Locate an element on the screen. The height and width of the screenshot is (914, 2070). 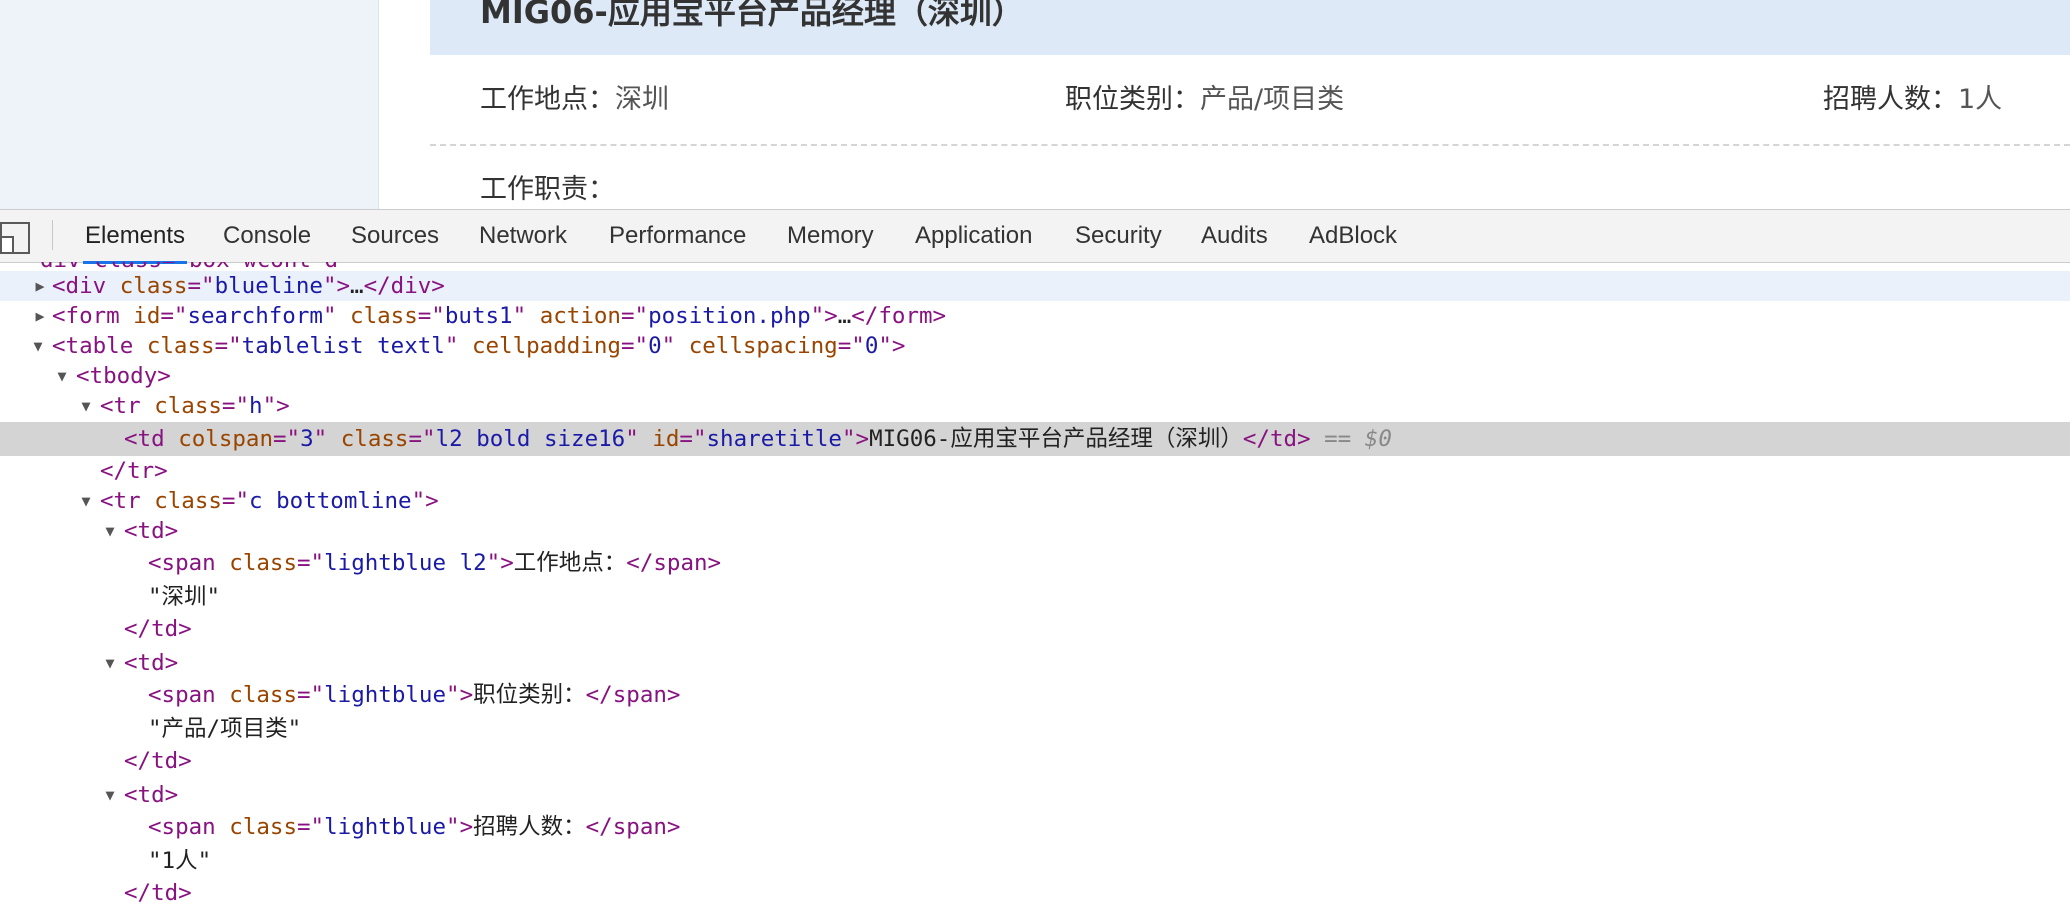
tab-adblock: AdBlock is located at coordinates (1353, 236).